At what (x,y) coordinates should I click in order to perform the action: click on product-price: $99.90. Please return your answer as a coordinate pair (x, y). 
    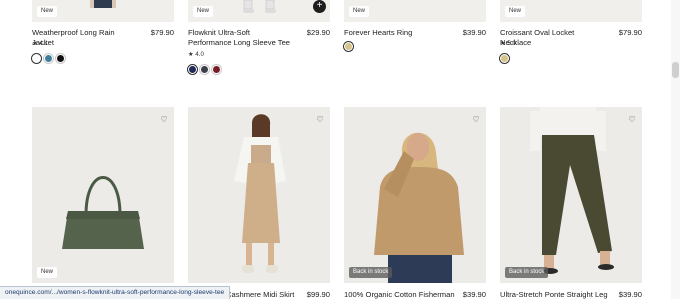
    Looking at the image, I should click on (318, 294).